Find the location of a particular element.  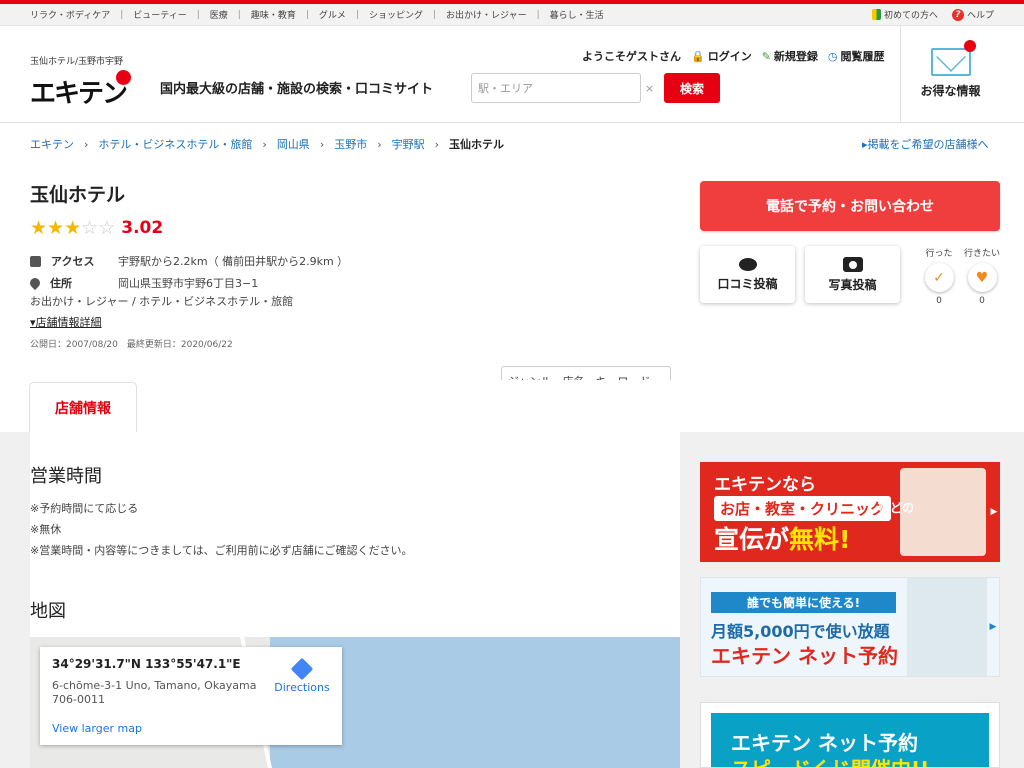

access-value: 宇野駅から2.2km（ 備前田井駅から2.9km ） is located at coordinates (233, 261).